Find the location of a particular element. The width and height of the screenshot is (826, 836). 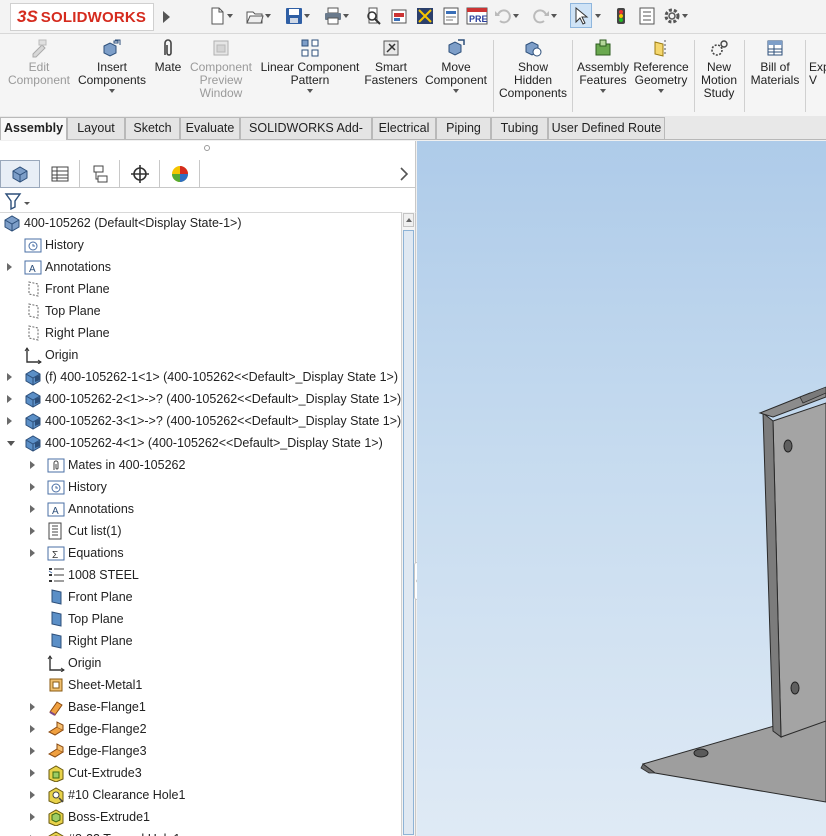

filter-icon is located at coordinates (17, 201).